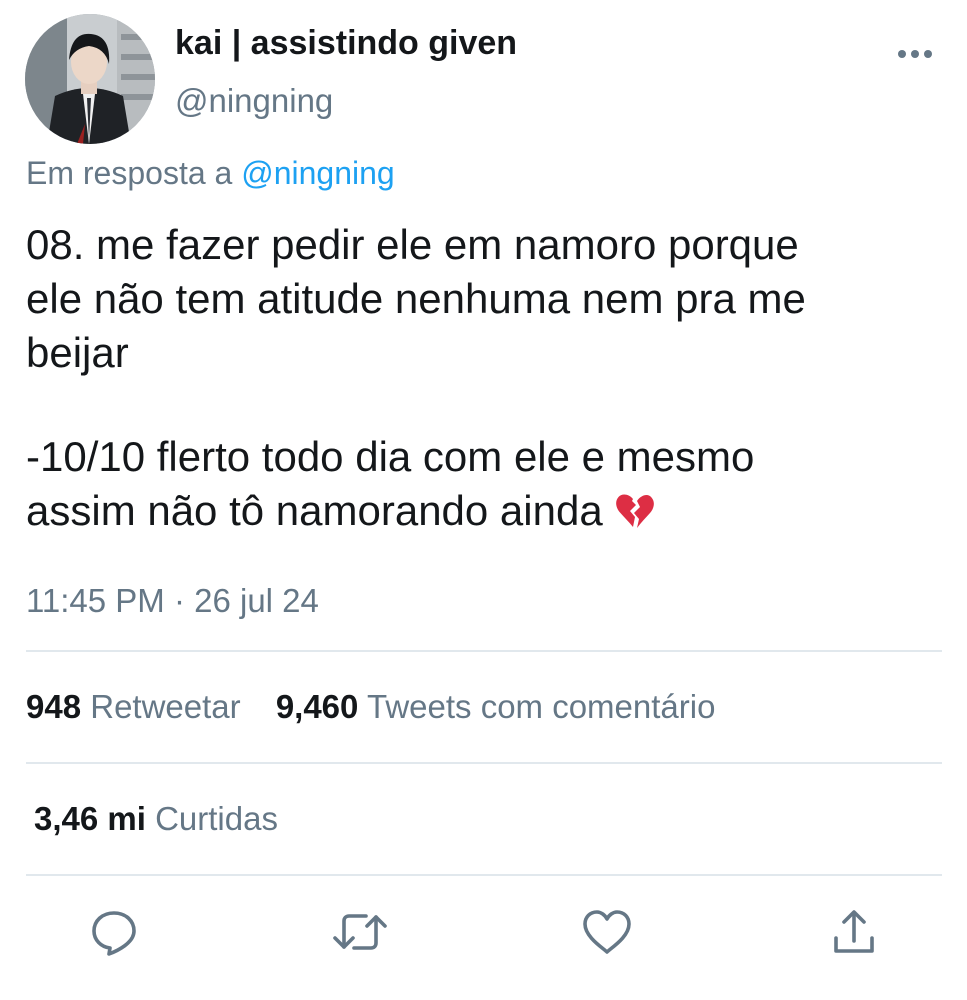  I want to click on reply-context: Em resposta a @ningning, so click(210, 173).